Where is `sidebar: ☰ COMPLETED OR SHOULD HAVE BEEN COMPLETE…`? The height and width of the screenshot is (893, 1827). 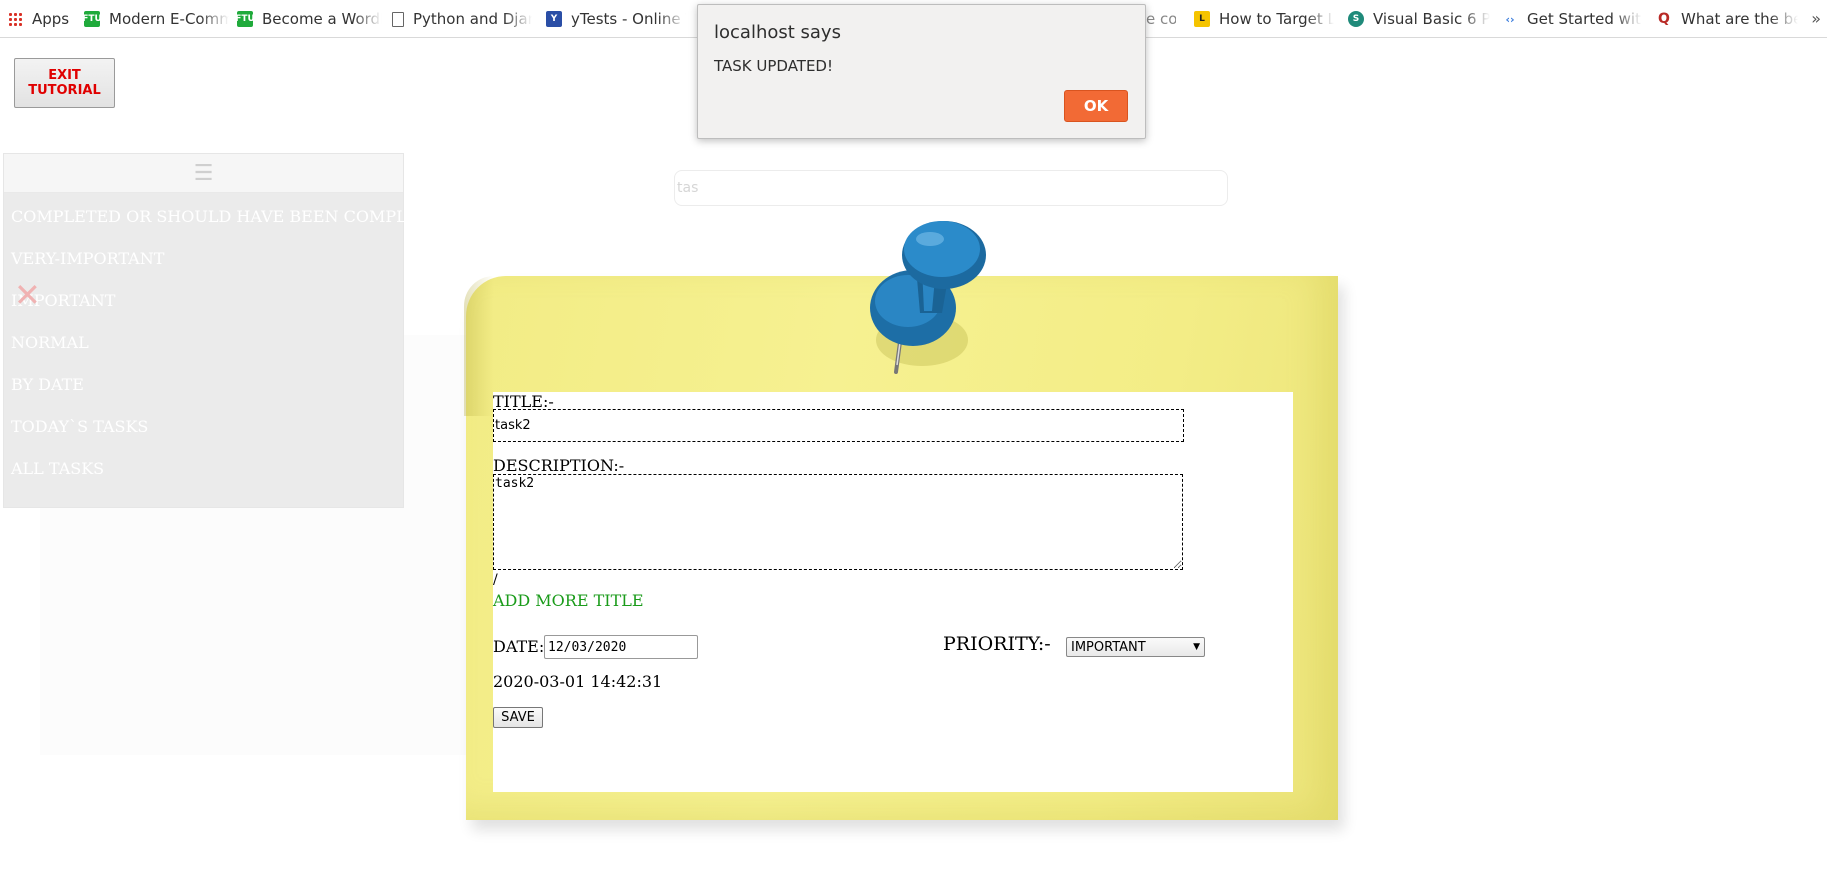 sidebar: ☰ COMPLETED OR SHOULD HAVE BEEN COMPLETE… is located at coordinates (228, 330).